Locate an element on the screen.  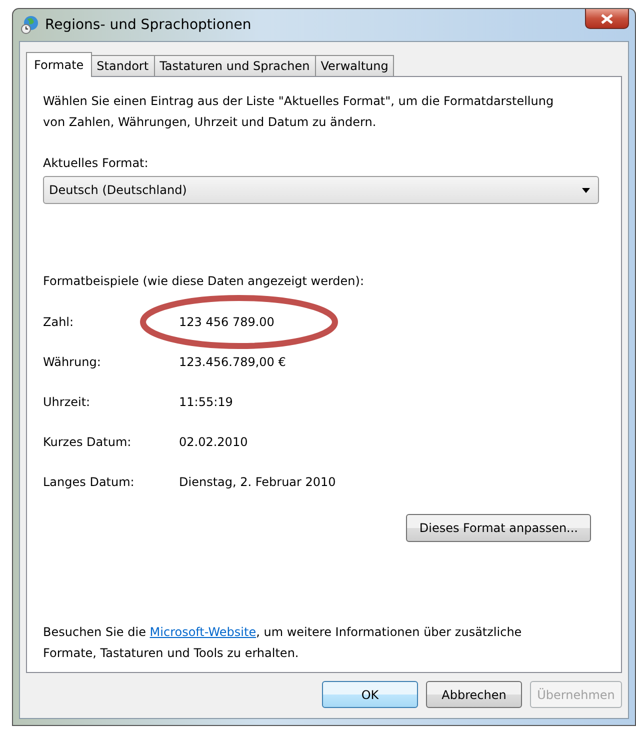
caret-icon is located at coordinates (586, 190).